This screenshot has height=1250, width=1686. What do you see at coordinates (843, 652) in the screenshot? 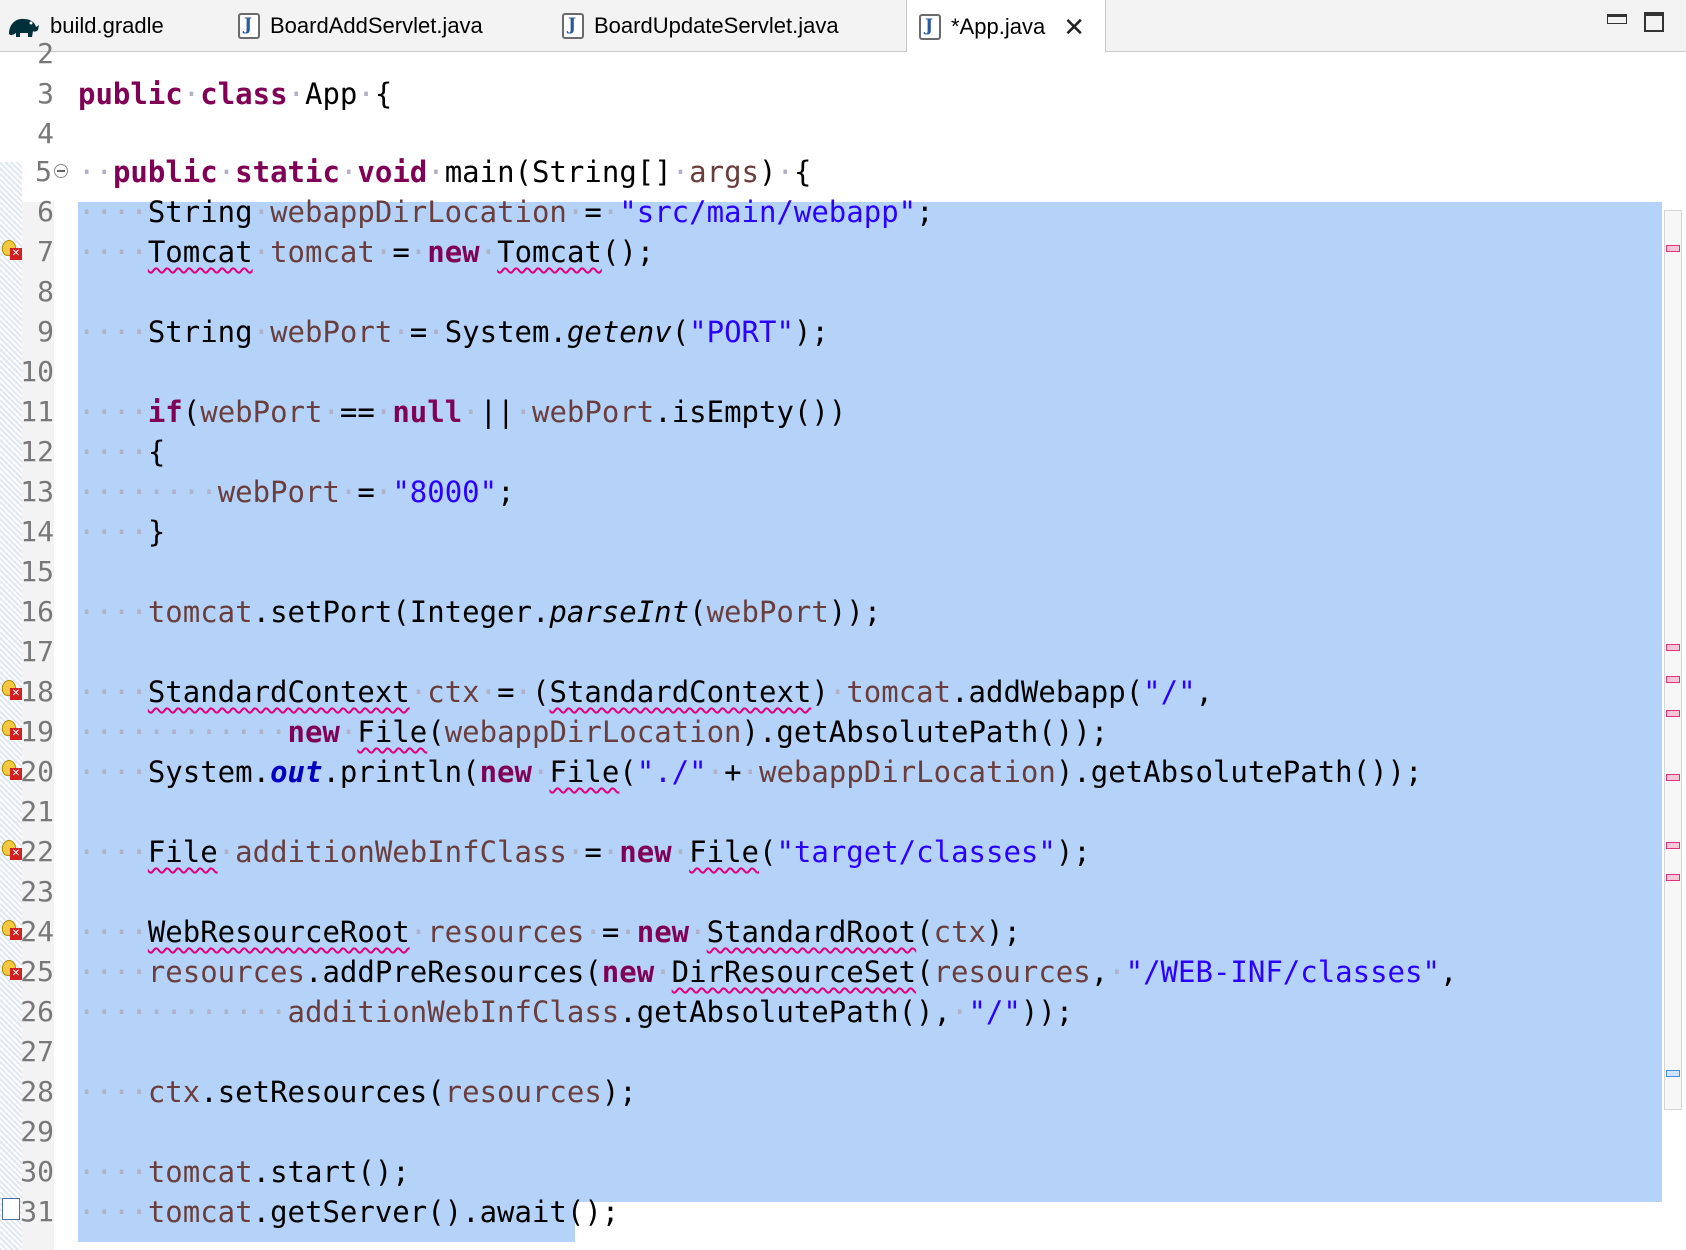
I see `code-line: 17` at bounding box center [843, 652].